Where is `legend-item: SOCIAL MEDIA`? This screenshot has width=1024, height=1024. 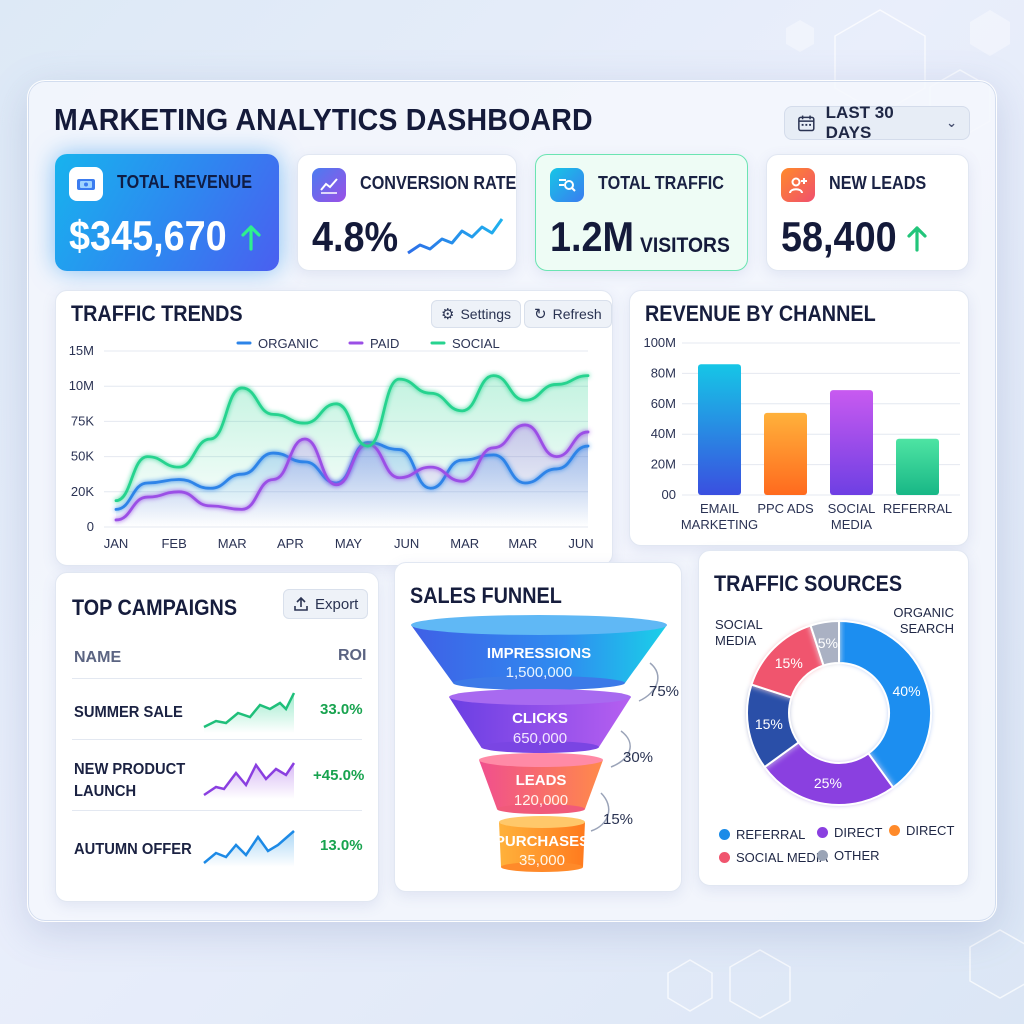 legend-item: SOCIAL MEDIA is located at coordinates (773, 857).